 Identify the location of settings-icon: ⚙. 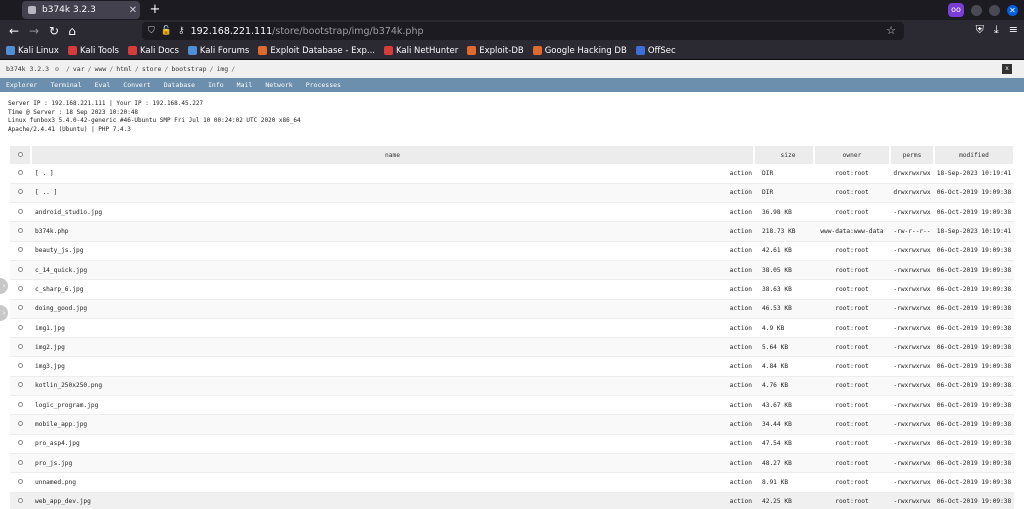
(57, 69).